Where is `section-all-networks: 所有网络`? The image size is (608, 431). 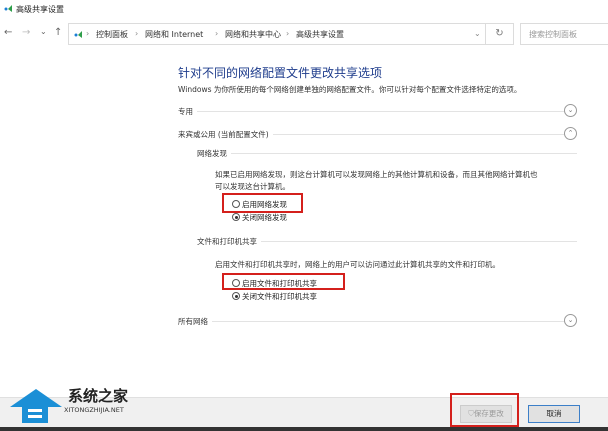
section-all-networks: 所有网络 is located at coordinates (195, 321).